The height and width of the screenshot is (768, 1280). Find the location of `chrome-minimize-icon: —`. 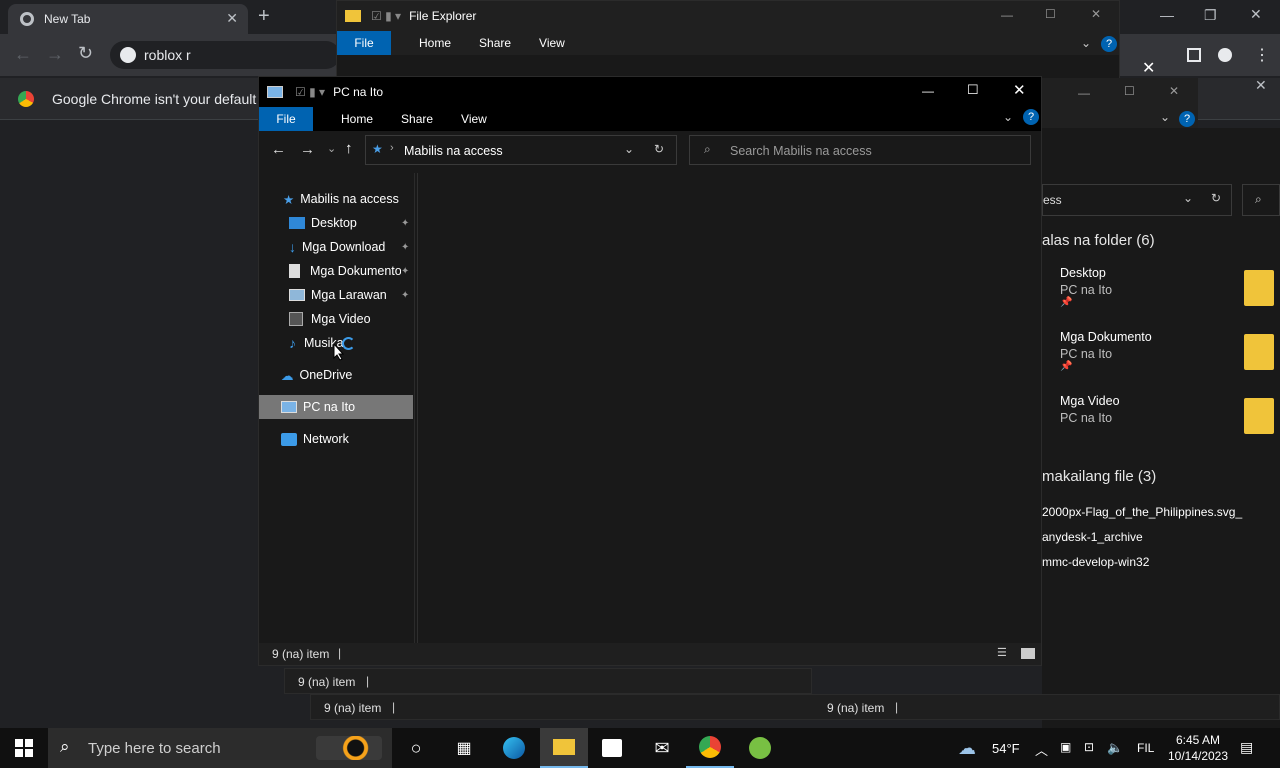

chrome-minimize-icon: — is located at coordinates (1167, 15).